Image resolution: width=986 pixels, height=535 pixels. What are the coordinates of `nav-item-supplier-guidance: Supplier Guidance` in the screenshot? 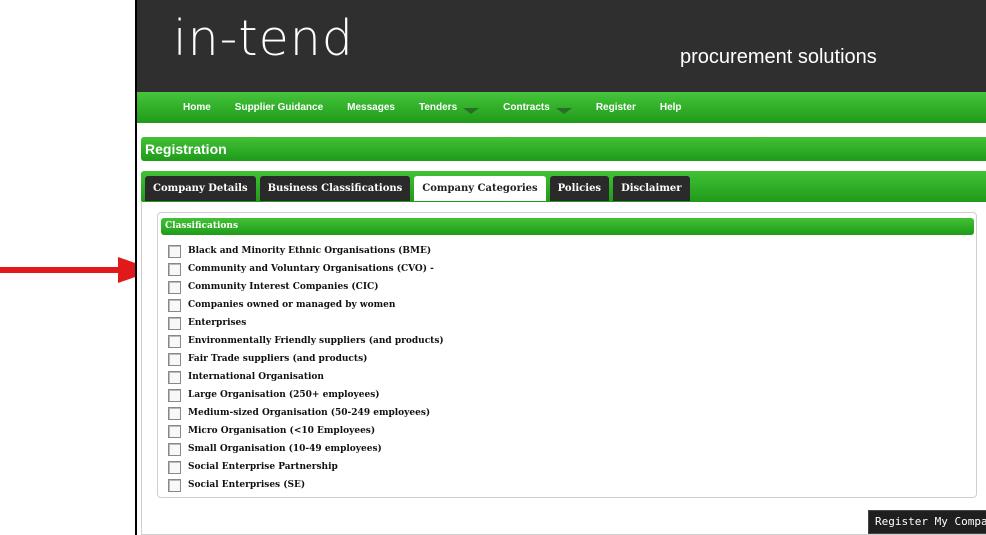 It's located at (279, 107).